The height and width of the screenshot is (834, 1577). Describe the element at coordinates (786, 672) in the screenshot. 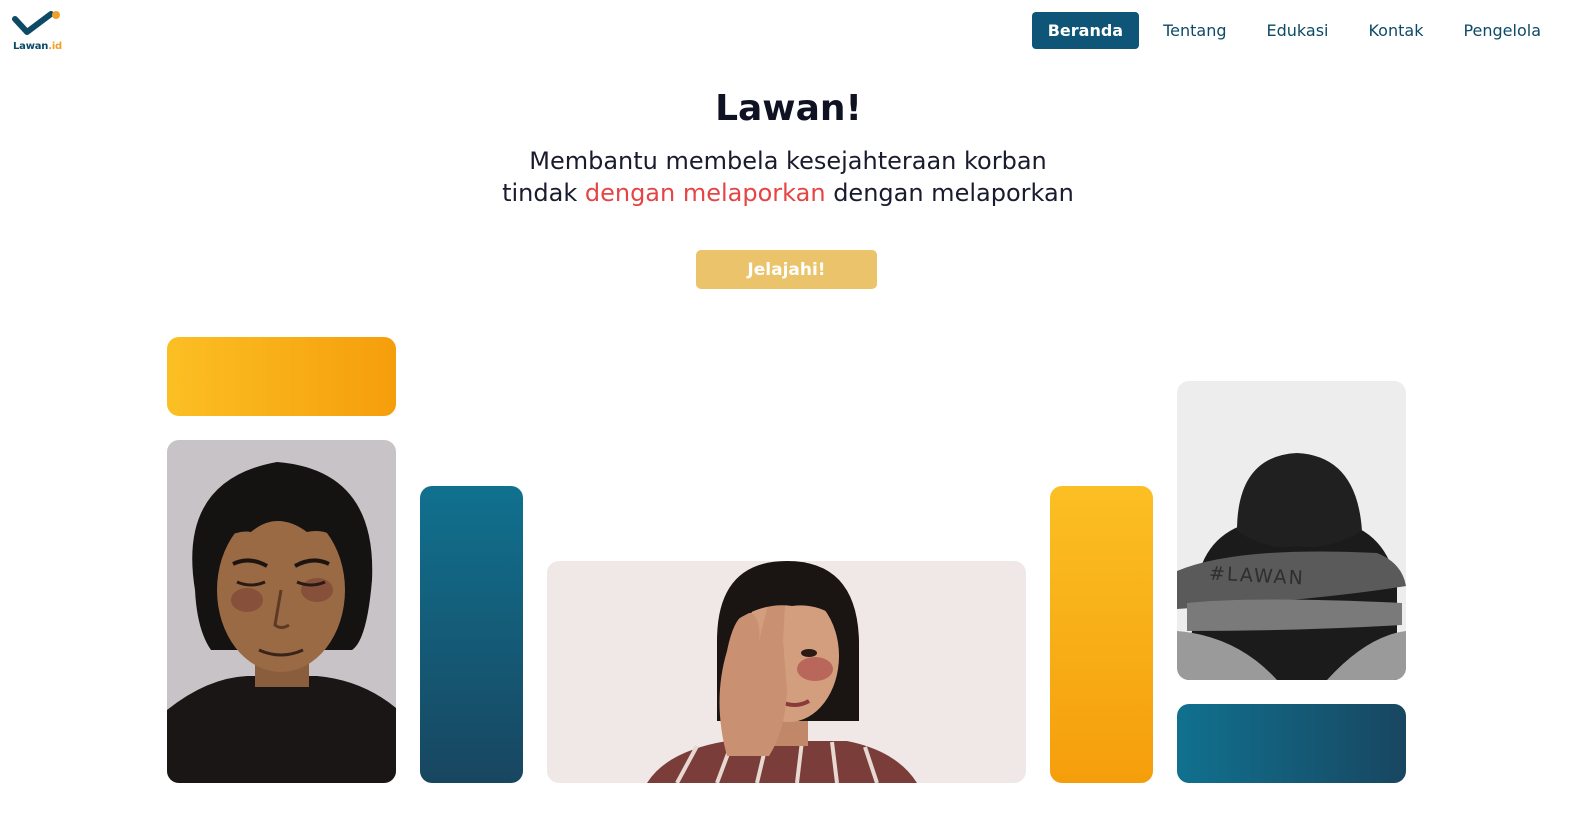

I see `photo-woman-covering-eye` at that location.